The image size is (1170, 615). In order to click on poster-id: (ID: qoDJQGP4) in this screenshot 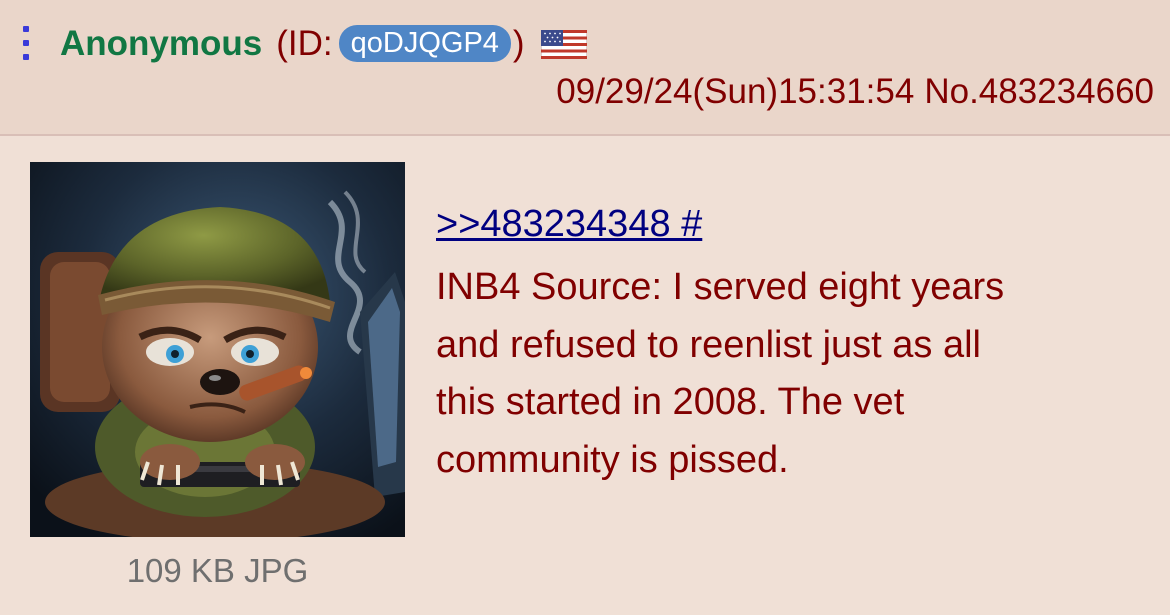, I will do `click(400, 44)`.